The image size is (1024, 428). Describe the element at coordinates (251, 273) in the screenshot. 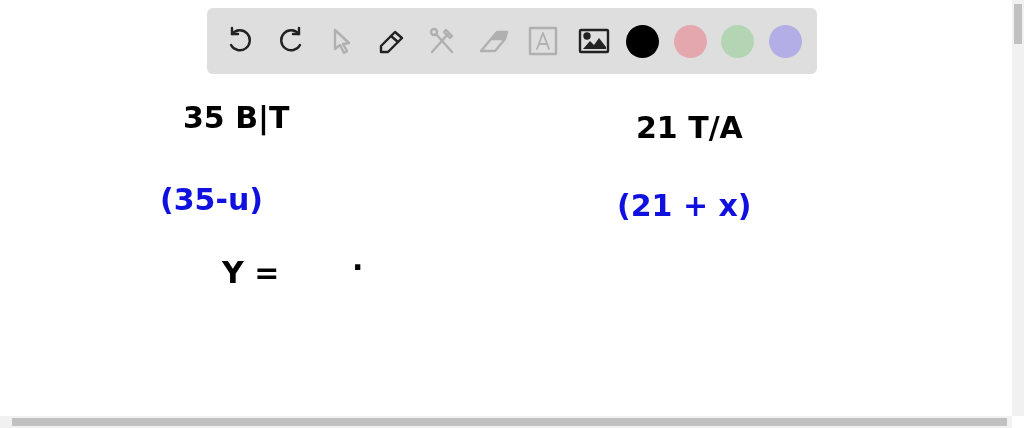

I see `handwritten-note: Y =` at that location.